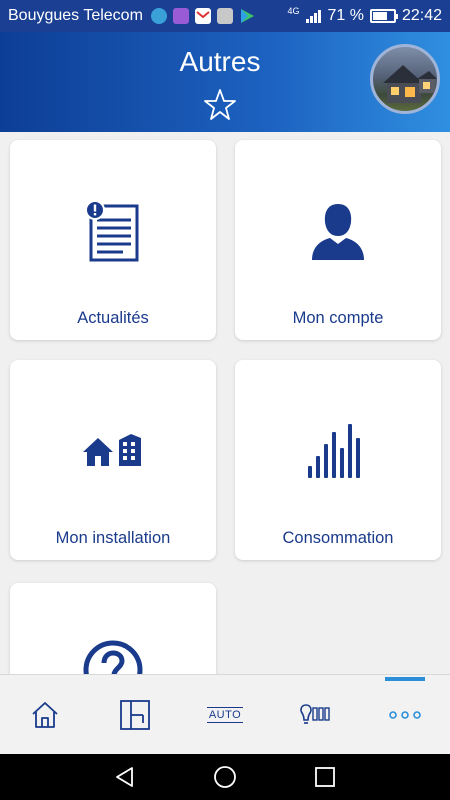  I want to click on tile-mon-installation: Mon installation, so click(113, 460).